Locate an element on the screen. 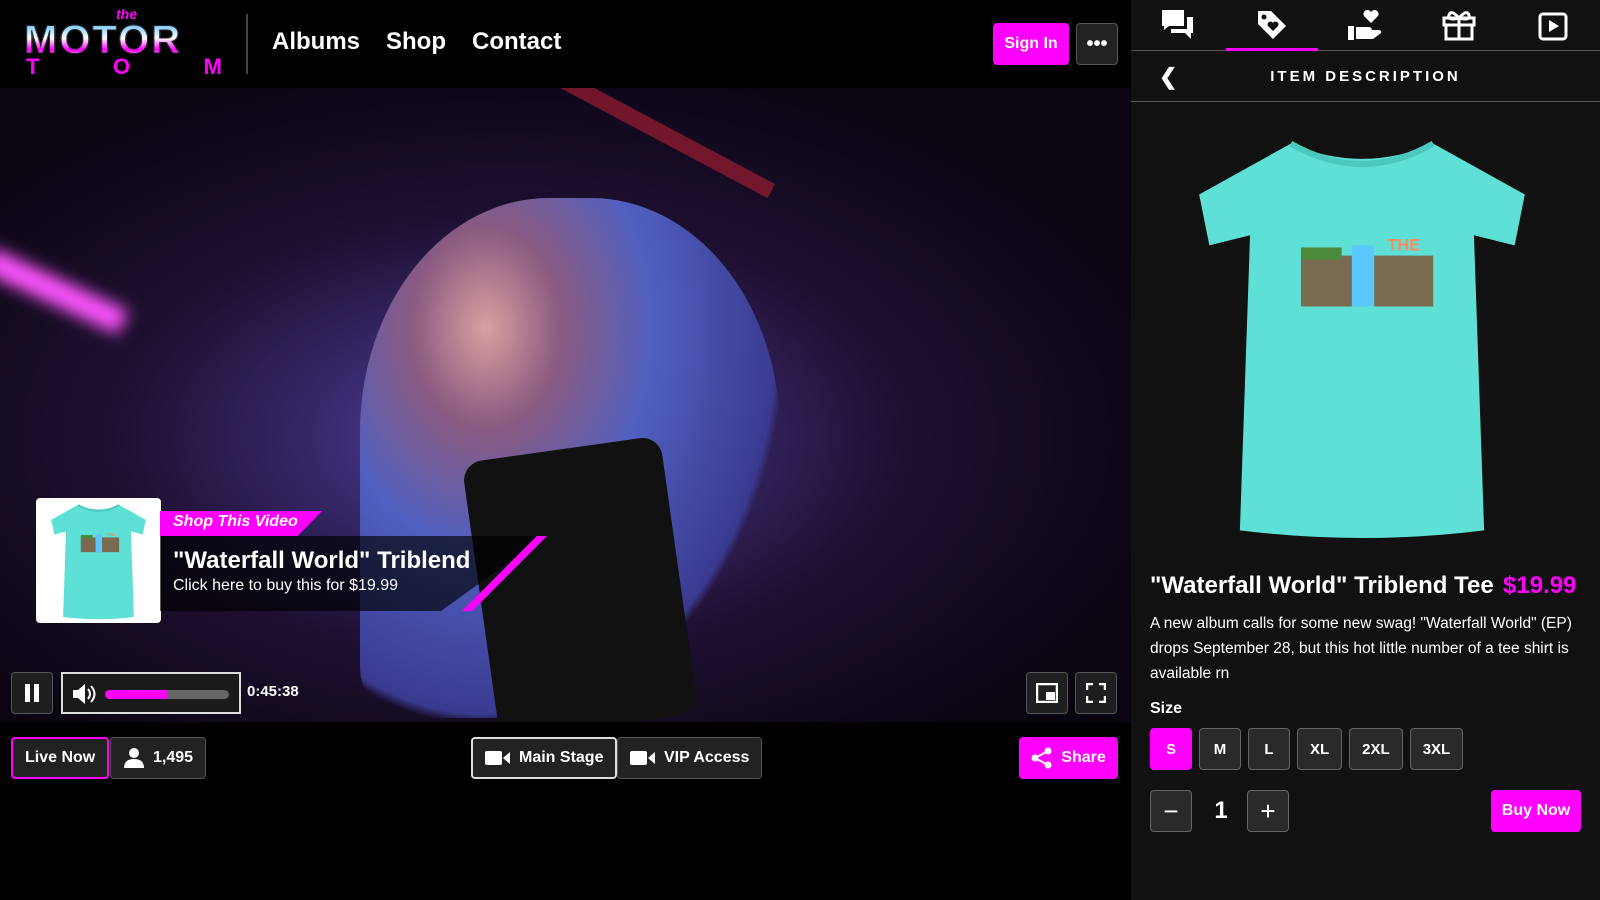  volume-slider is located at coordinates (167, 694).